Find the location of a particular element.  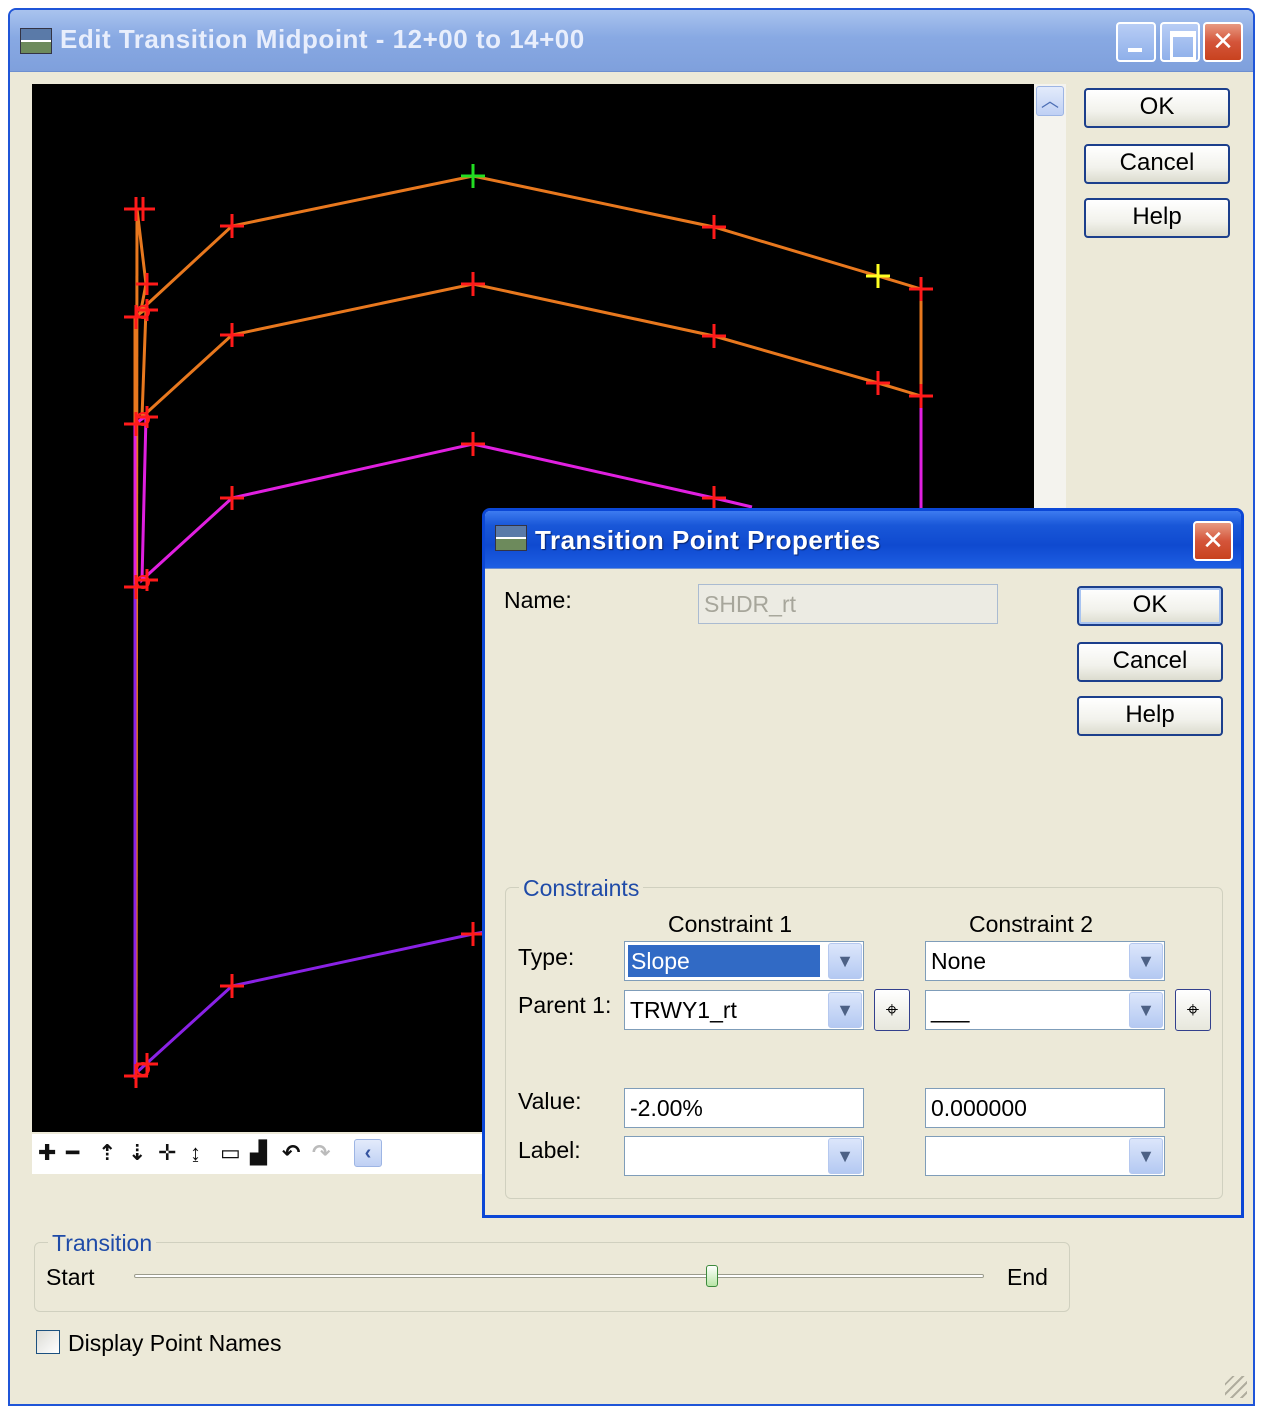

constraint2-parent-select: ___ ▼ is located at coordinates (1045, 1010).